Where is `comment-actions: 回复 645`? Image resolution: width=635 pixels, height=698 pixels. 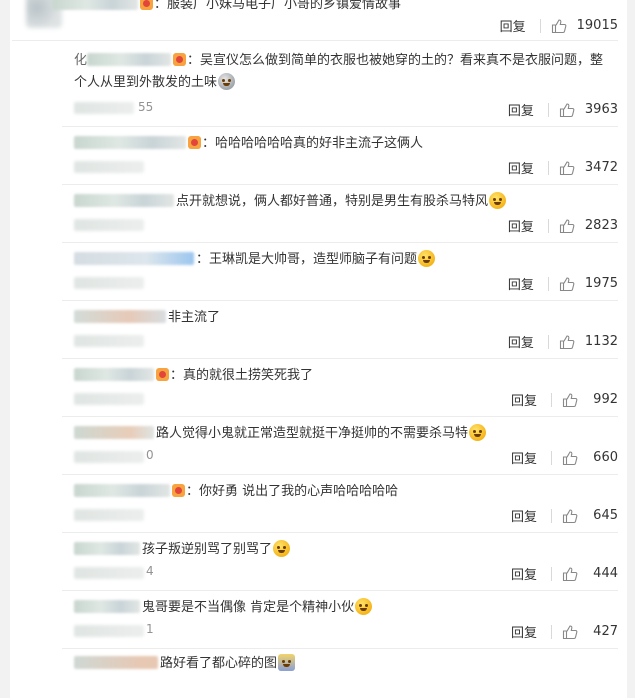 comment-actions: 回复 645 is located at coordinates (564, 515).